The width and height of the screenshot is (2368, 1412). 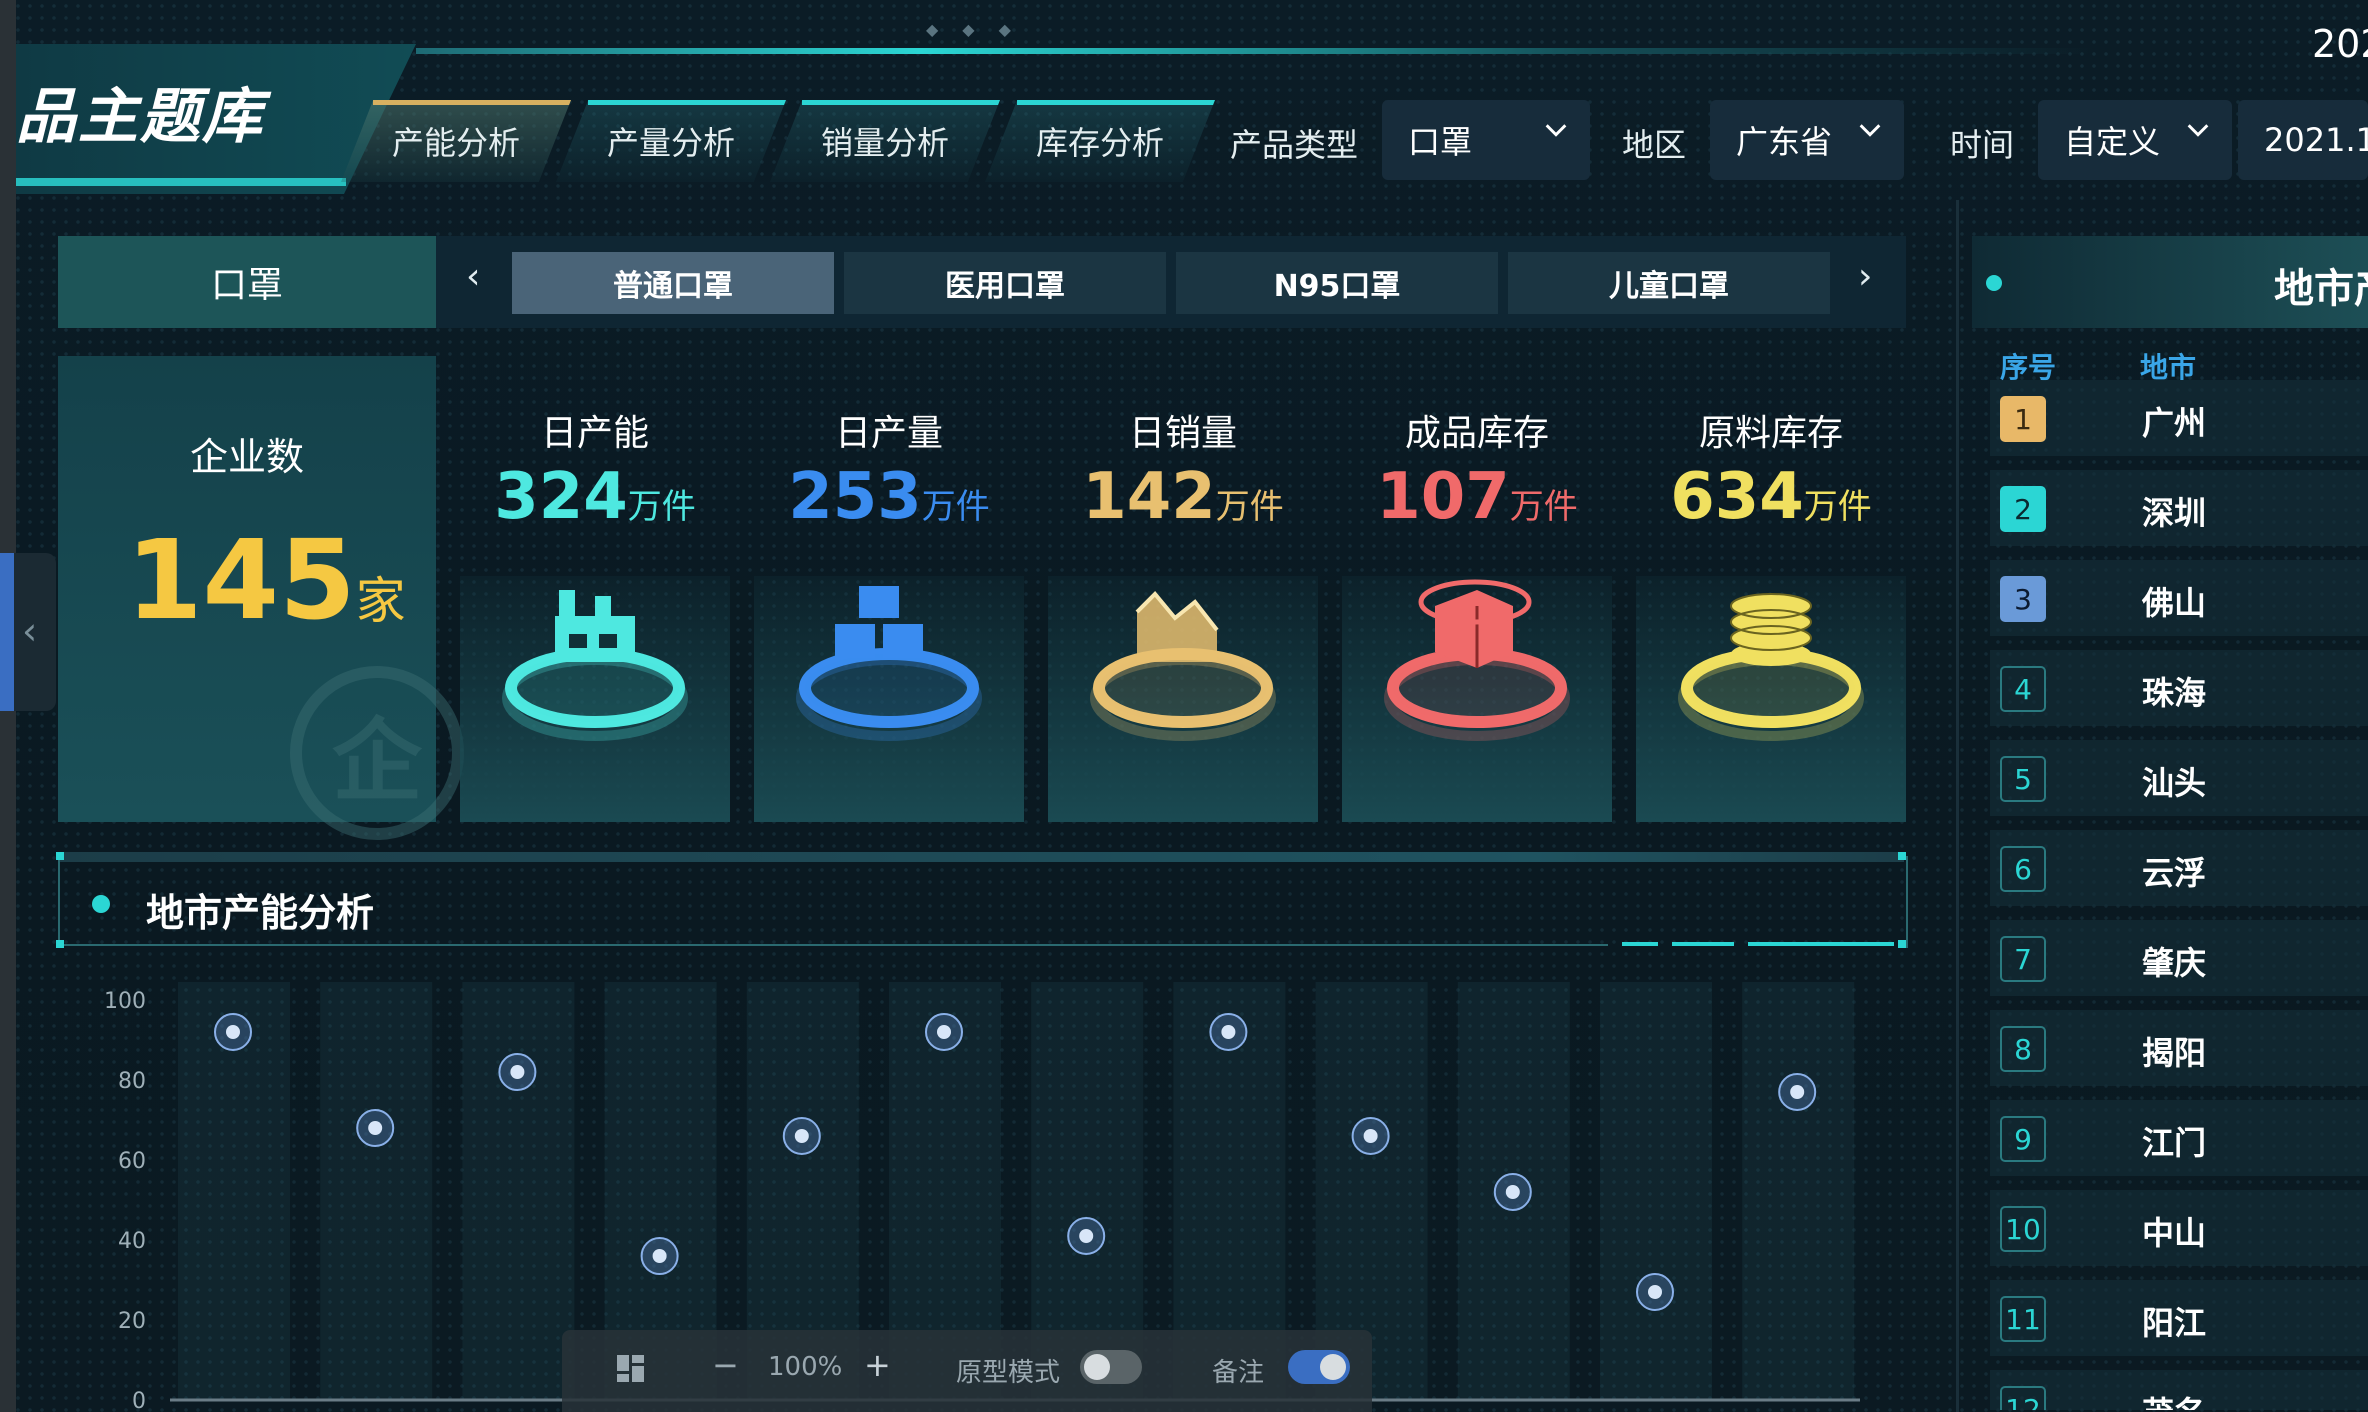 I want to click on tab-inventory-analysis: 库存分析, so click(x=1100, y=141).